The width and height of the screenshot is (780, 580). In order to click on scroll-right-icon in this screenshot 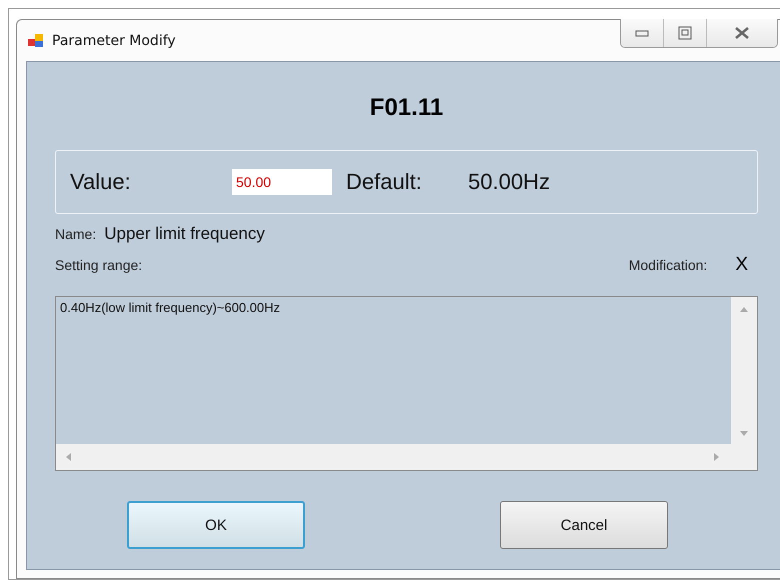, I will do `click(716, 457)`.